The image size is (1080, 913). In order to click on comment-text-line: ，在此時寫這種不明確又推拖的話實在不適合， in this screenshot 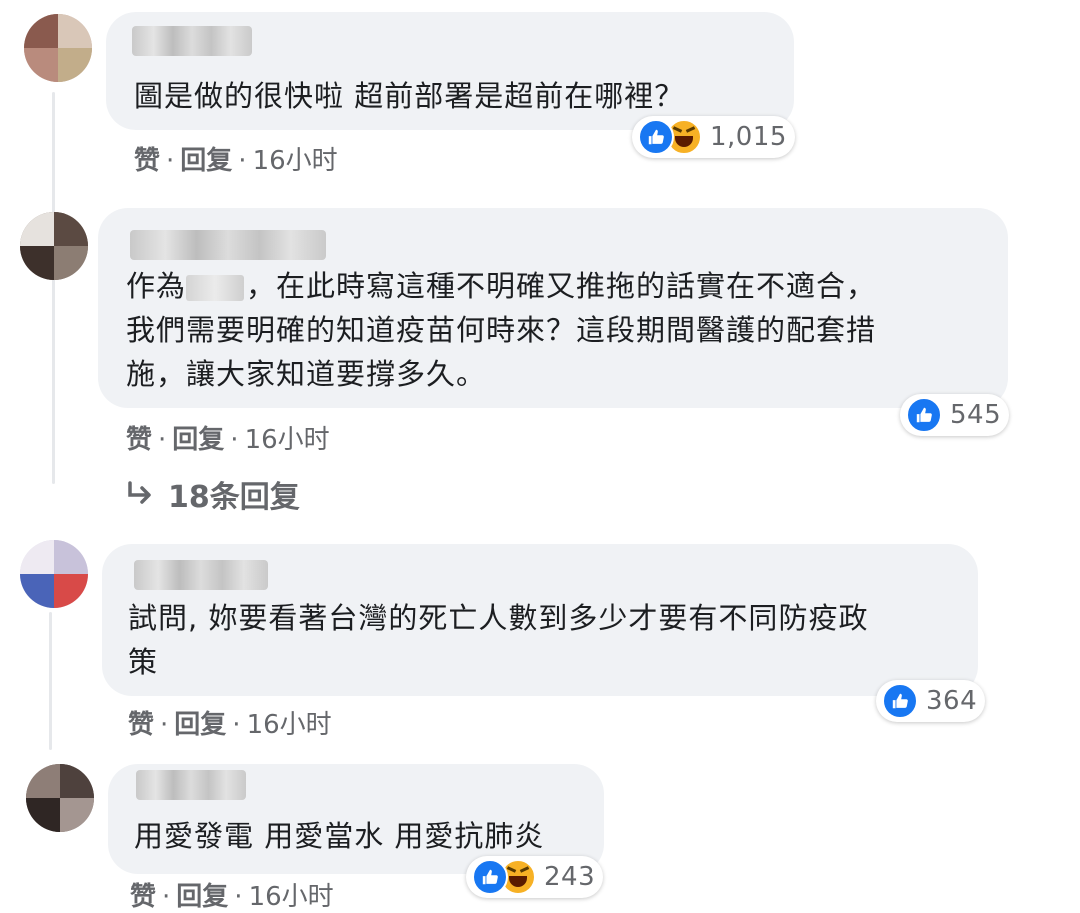, I will do `click(561, 286)`.